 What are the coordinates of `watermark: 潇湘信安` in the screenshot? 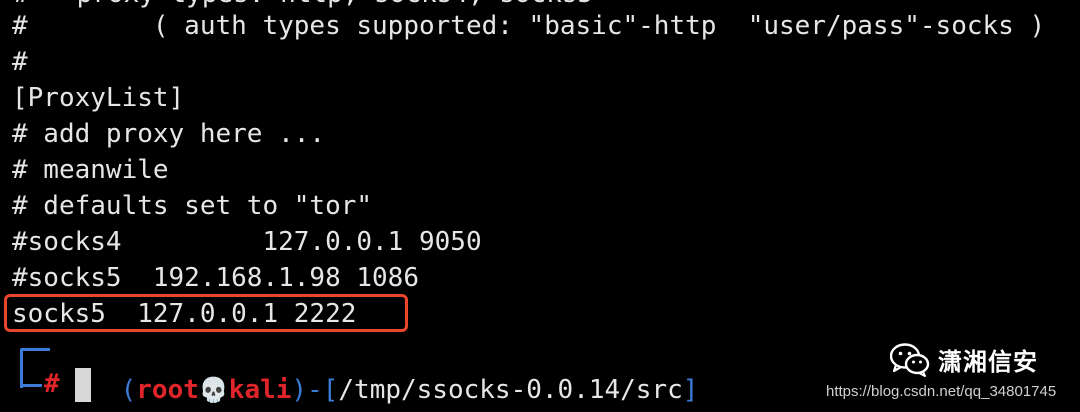 It's located at (964, 359).